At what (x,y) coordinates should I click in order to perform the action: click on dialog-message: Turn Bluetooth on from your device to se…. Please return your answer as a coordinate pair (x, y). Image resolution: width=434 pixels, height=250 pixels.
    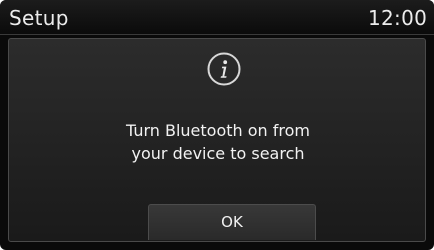
    Looking at the image, I should click on (217, 142).